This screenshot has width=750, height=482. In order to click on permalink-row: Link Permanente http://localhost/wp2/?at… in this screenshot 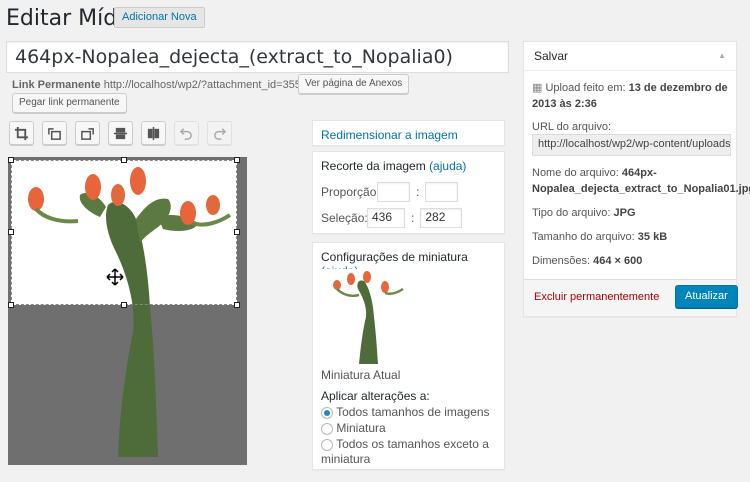, I will do `click(159, 85)`.